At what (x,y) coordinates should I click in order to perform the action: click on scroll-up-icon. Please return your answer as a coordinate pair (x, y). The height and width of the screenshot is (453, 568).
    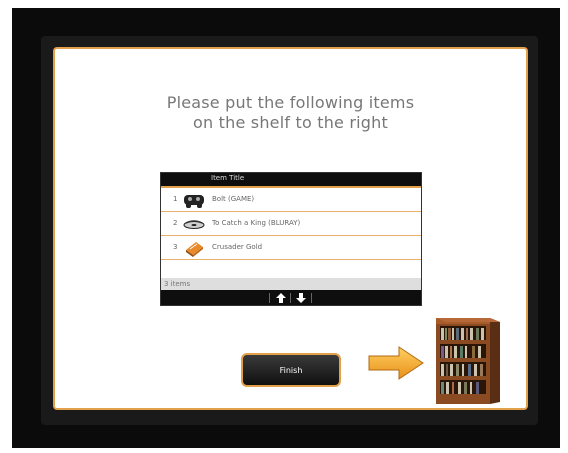
    Looking at the image, I should click on (281, 298).